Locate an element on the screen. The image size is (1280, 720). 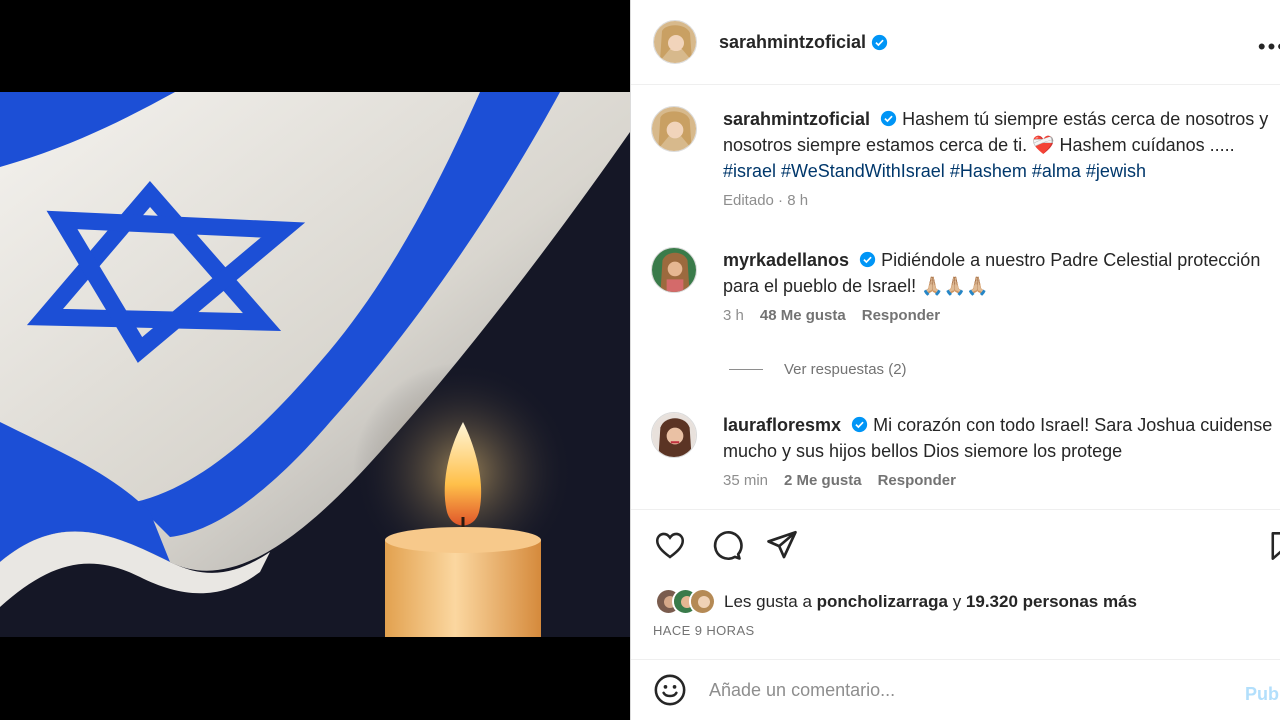
liker-avatar is located at coordinates (702, 601).